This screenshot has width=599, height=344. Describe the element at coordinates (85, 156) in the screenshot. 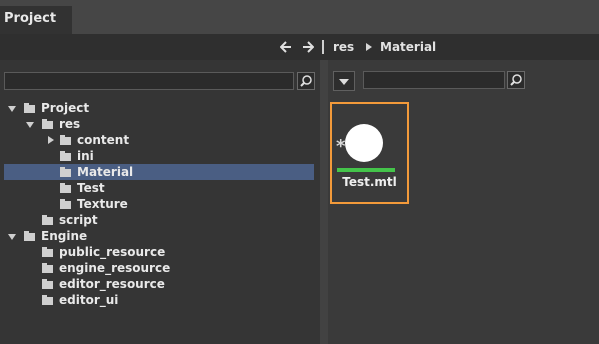

I see `tree-item-label: ini` at that location.